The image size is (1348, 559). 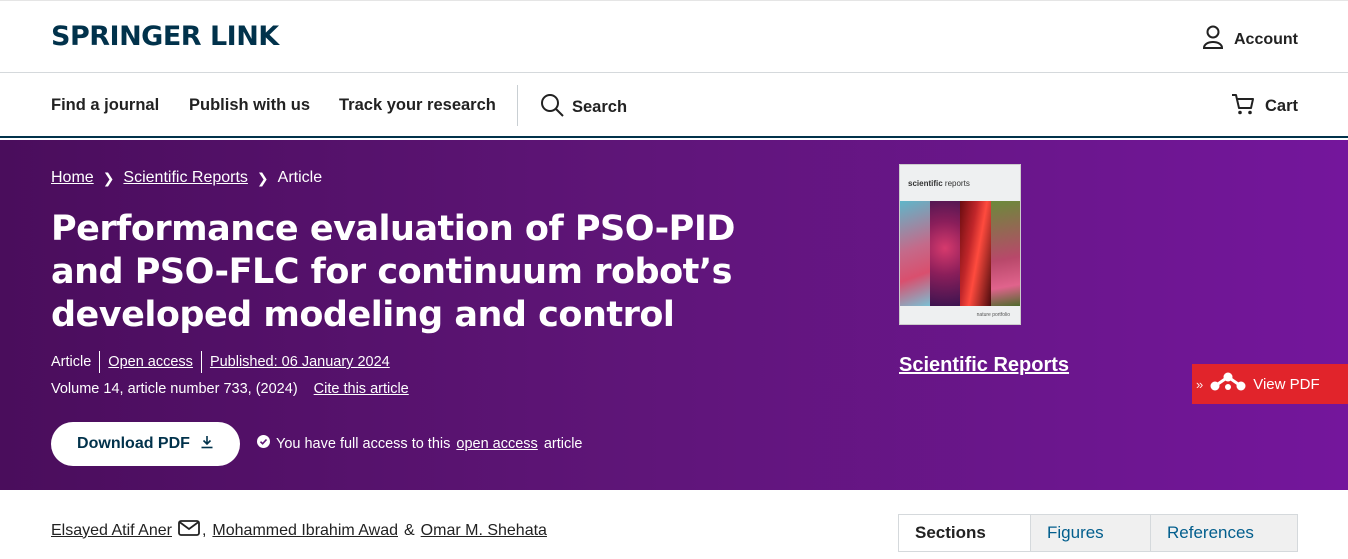 I want to click on search-button: Search, so click(x=583, y=107).